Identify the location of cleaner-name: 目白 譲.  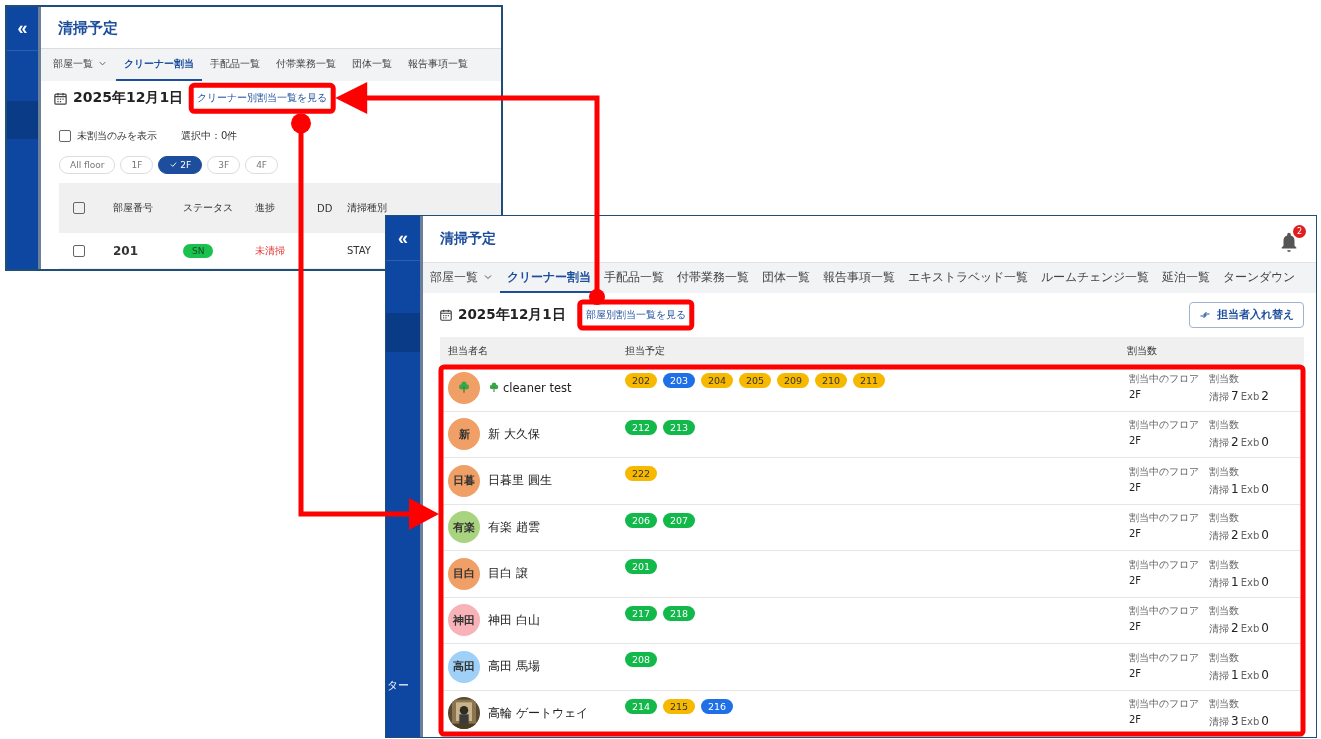
(508, 574).